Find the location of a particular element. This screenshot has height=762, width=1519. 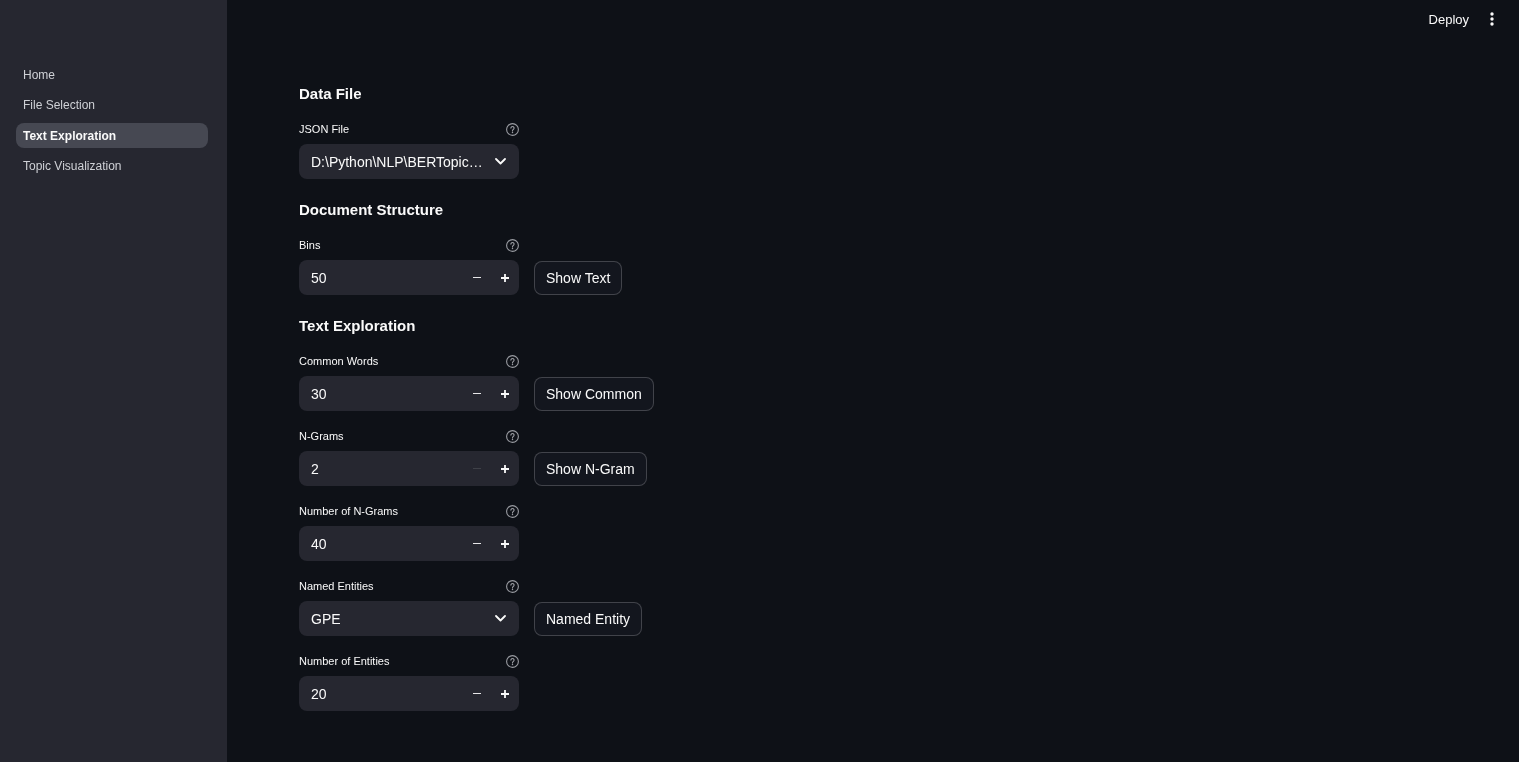

action-button: Show N-Gram is located at coordinates (590, 468).